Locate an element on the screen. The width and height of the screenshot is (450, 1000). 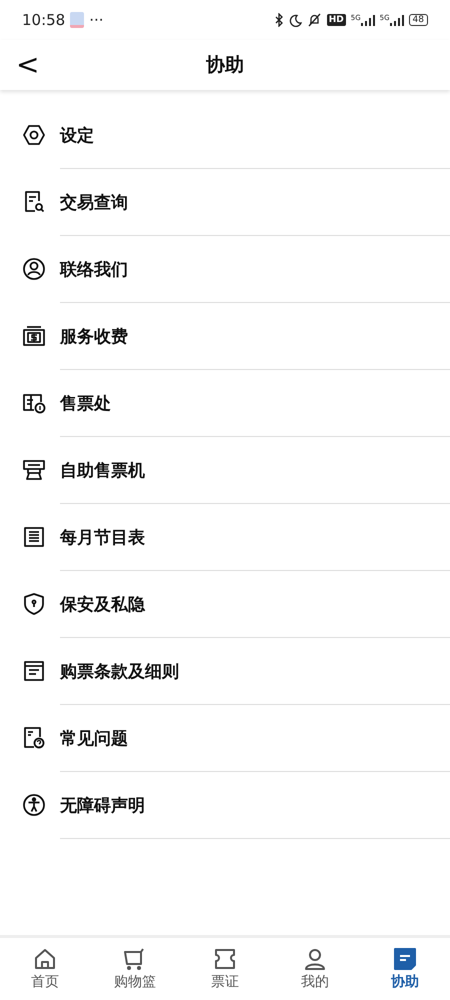
person-circle-icon is located at coordinates (34, 269).